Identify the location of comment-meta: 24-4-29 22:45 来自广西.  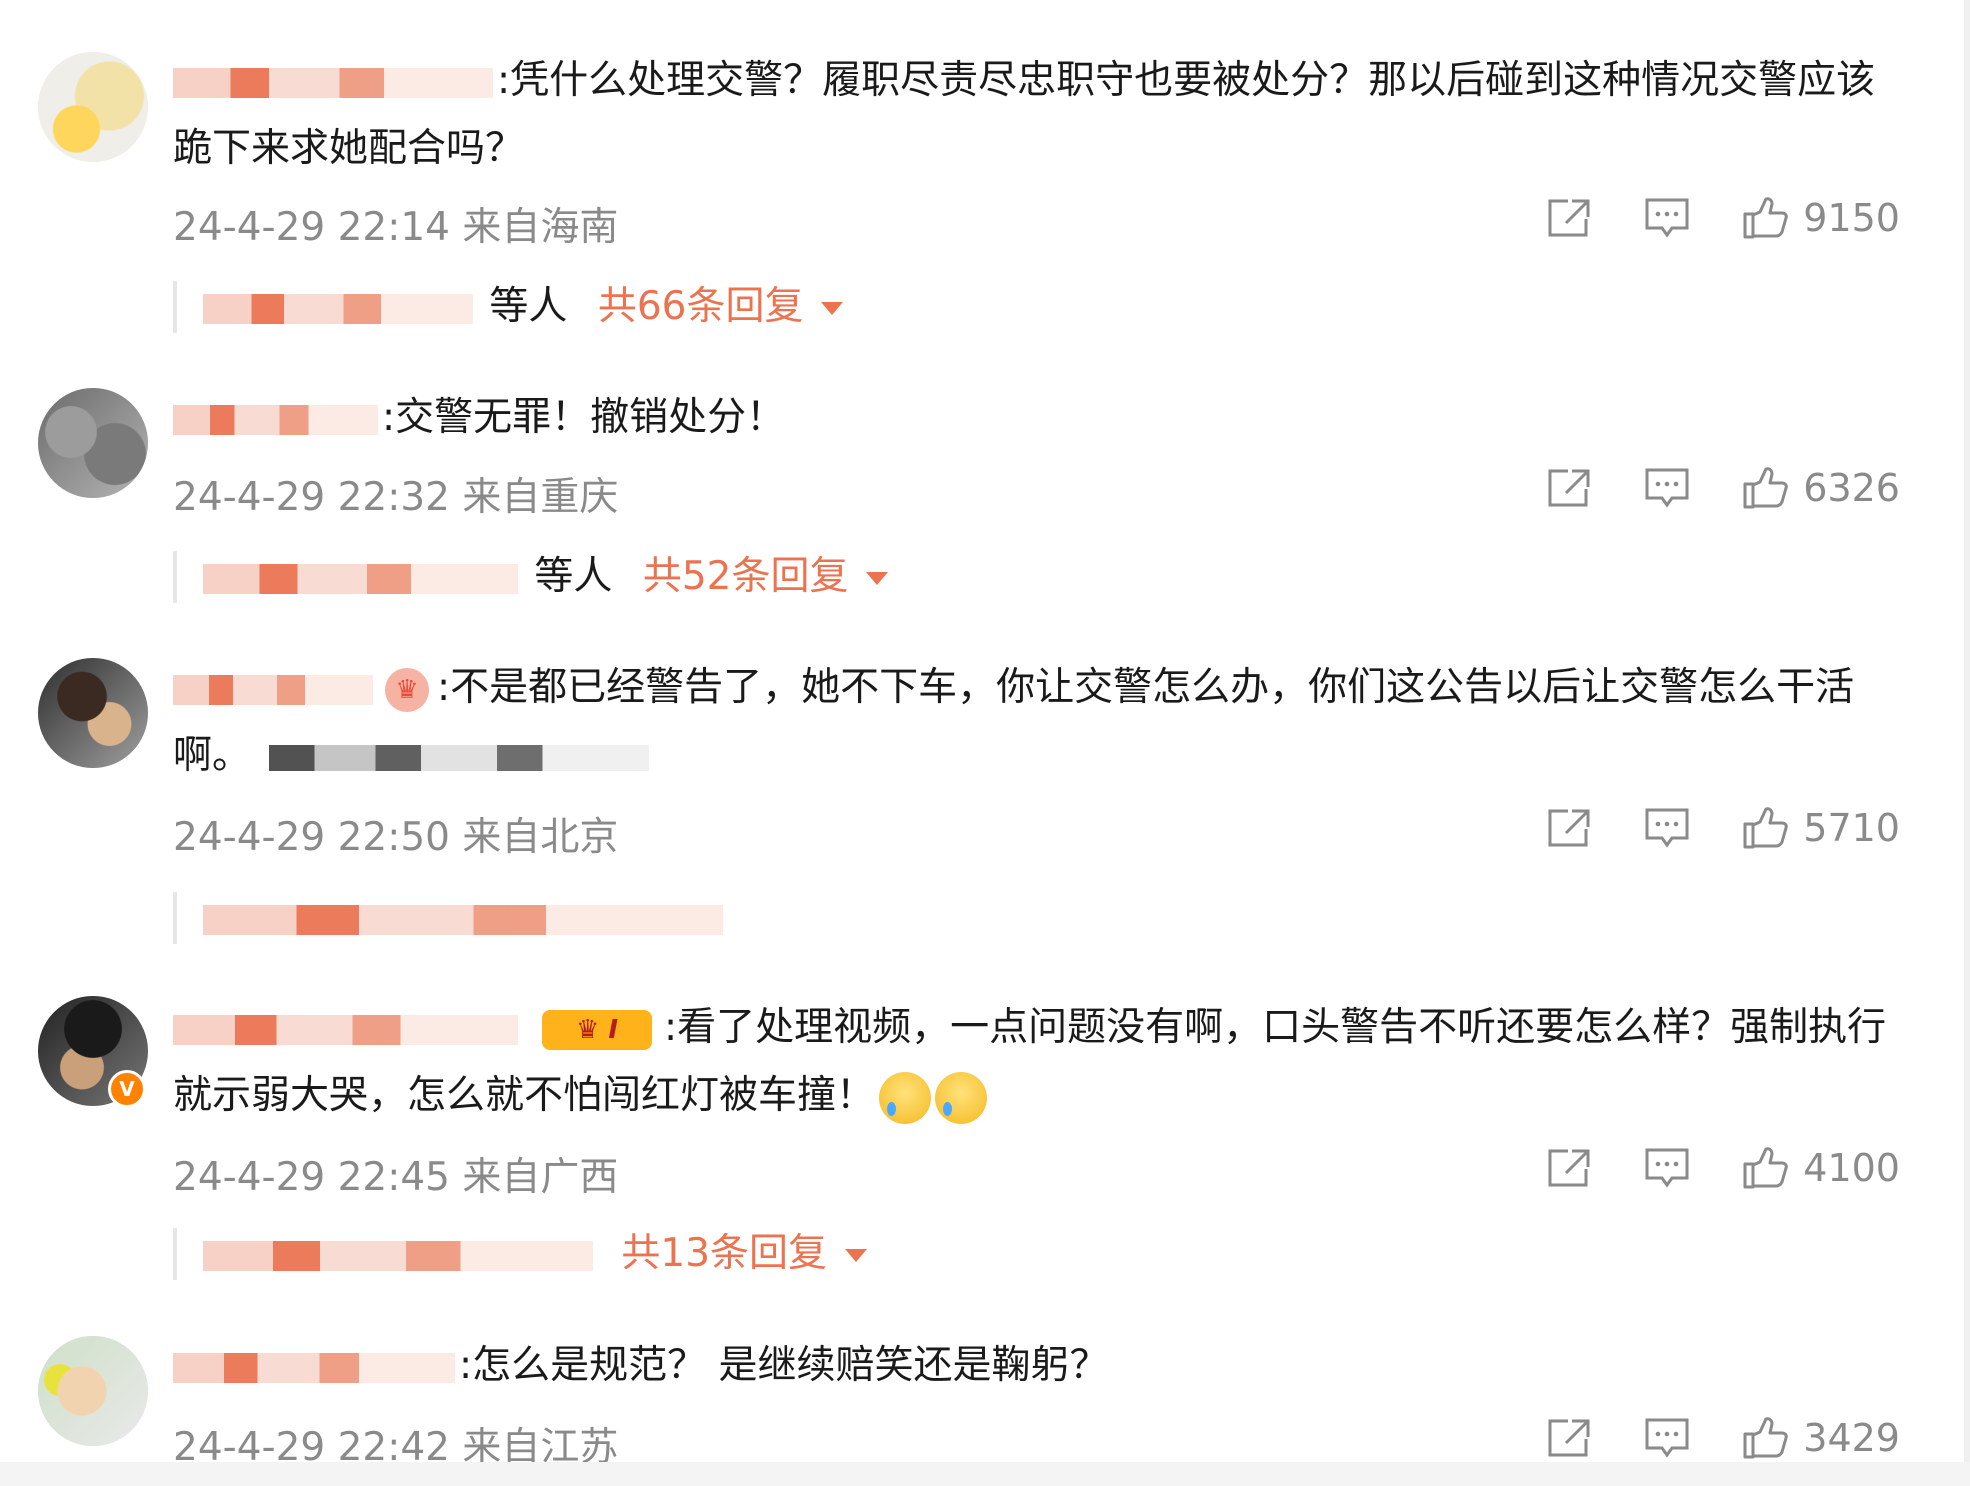
(395, 1174).